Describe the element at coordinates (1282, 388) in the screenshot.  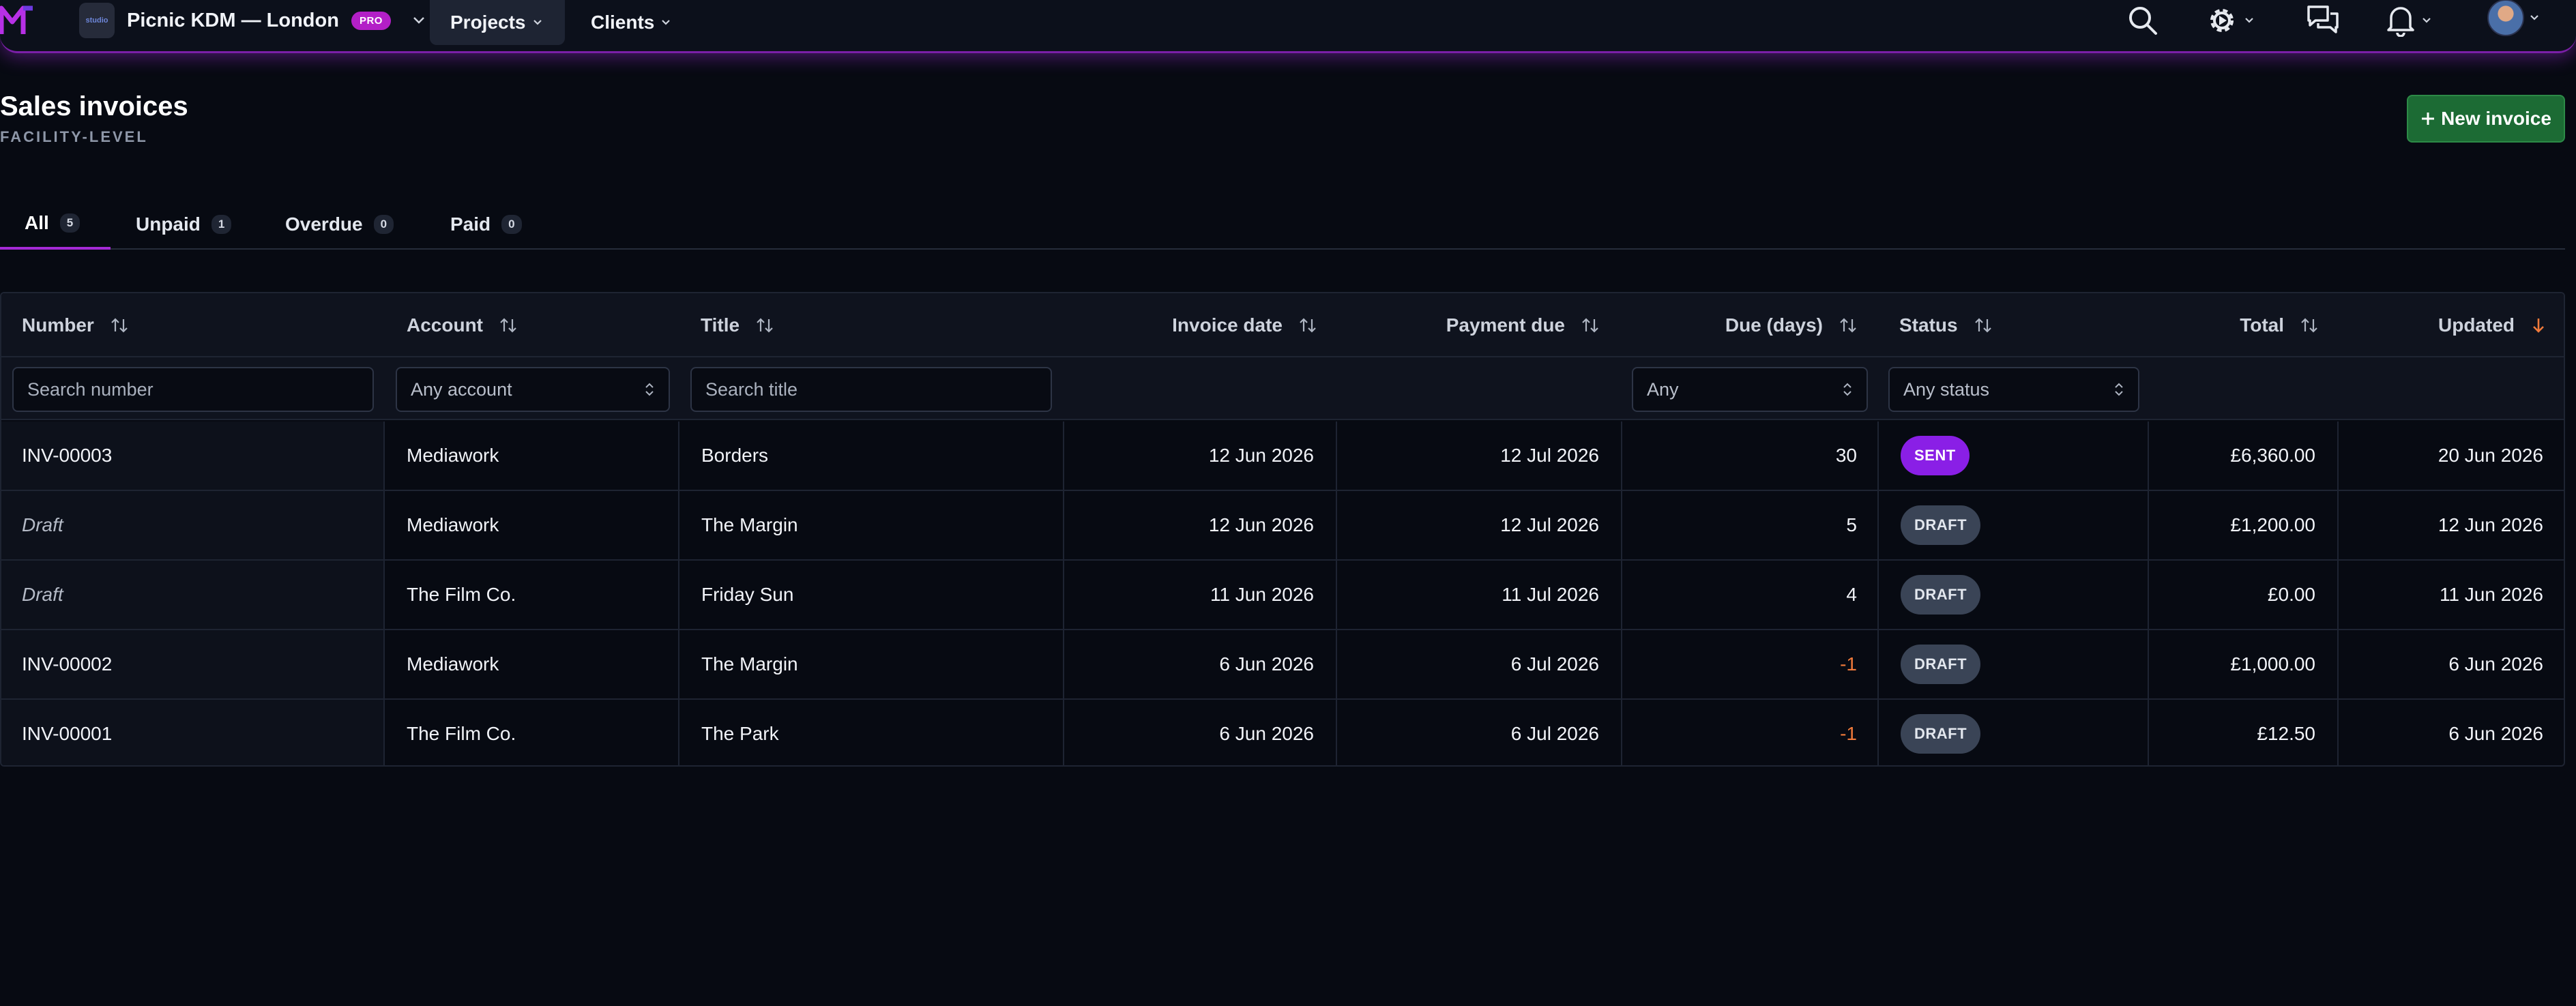
I see `filter-row: Any account Any Any status` at that location.